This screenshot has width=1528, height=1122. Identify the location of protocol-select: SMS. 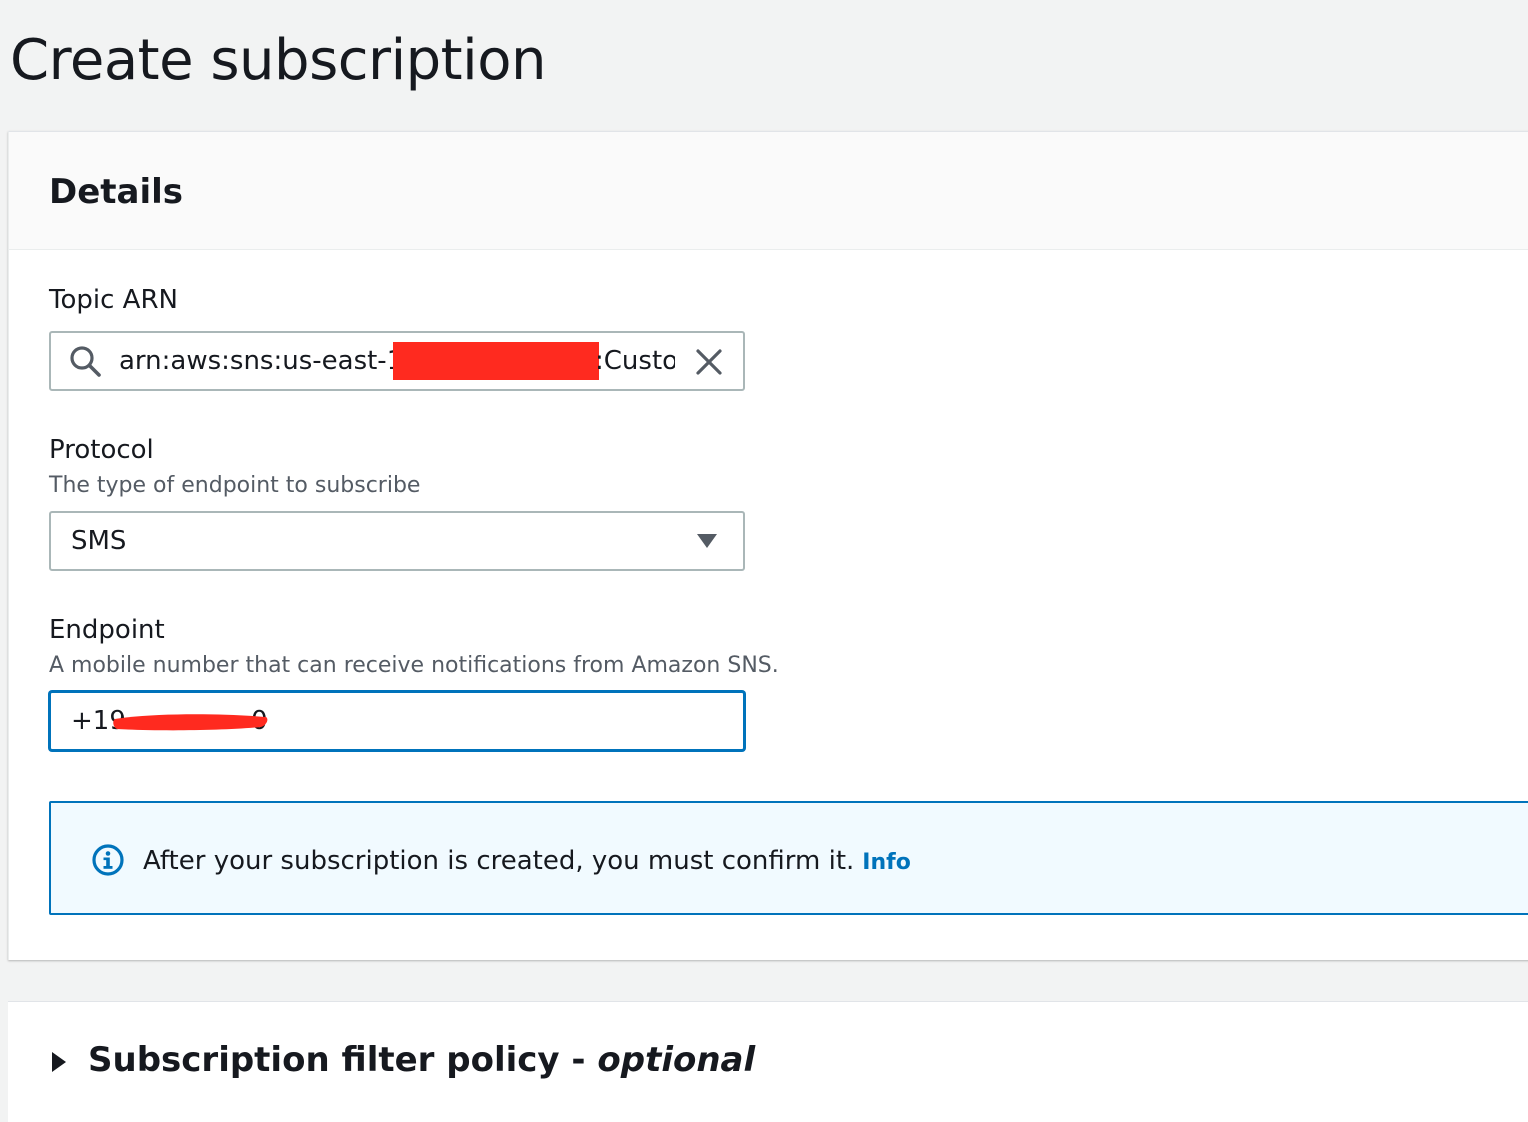
(397, 541).